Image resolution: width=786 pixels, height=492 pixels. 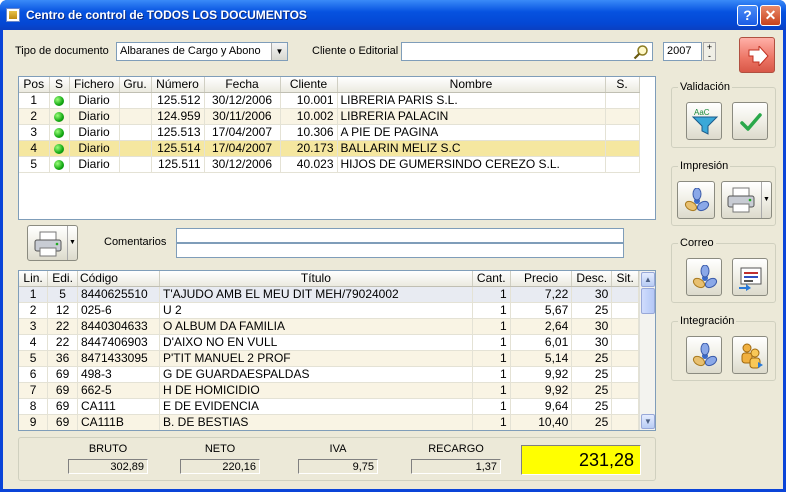 I want to click on tipo-documento-select: Albaranes de Cargo y Abono ▼, so click(x=202, y=51).